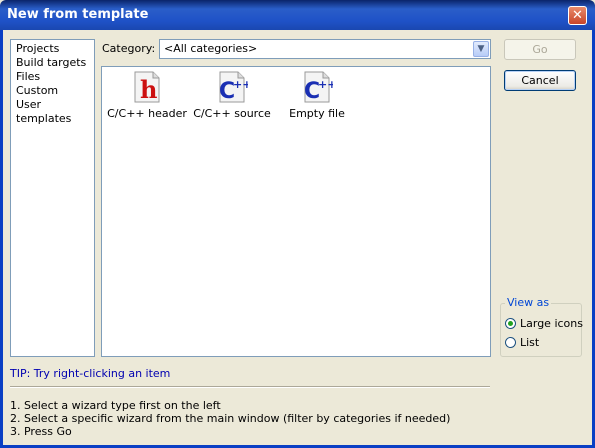  Describe the element at coordinates (55, 77) in the screenshot. I see `wizard-type-files: Files` at that location.